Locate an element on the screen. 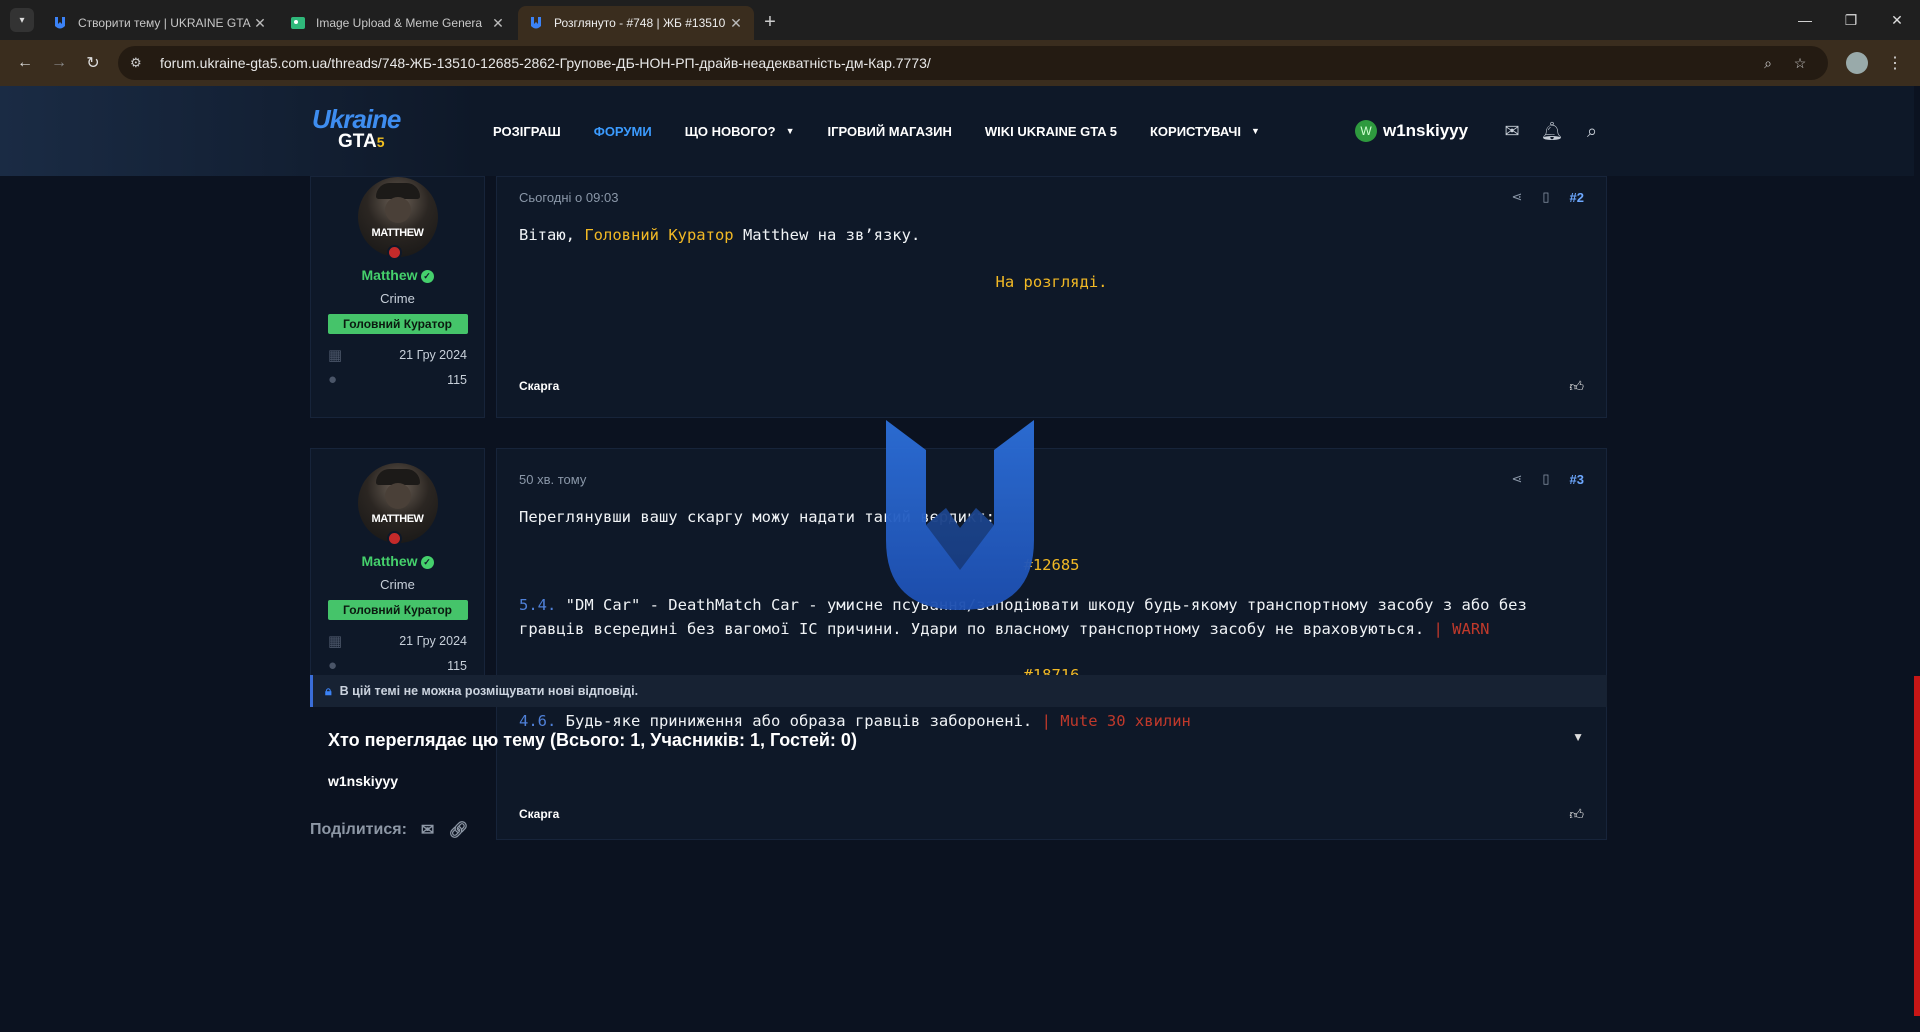 The height and width of the screenshot is (1032, 1920). zoom-icon: ⌕ is located at coordinates (1768, 63).